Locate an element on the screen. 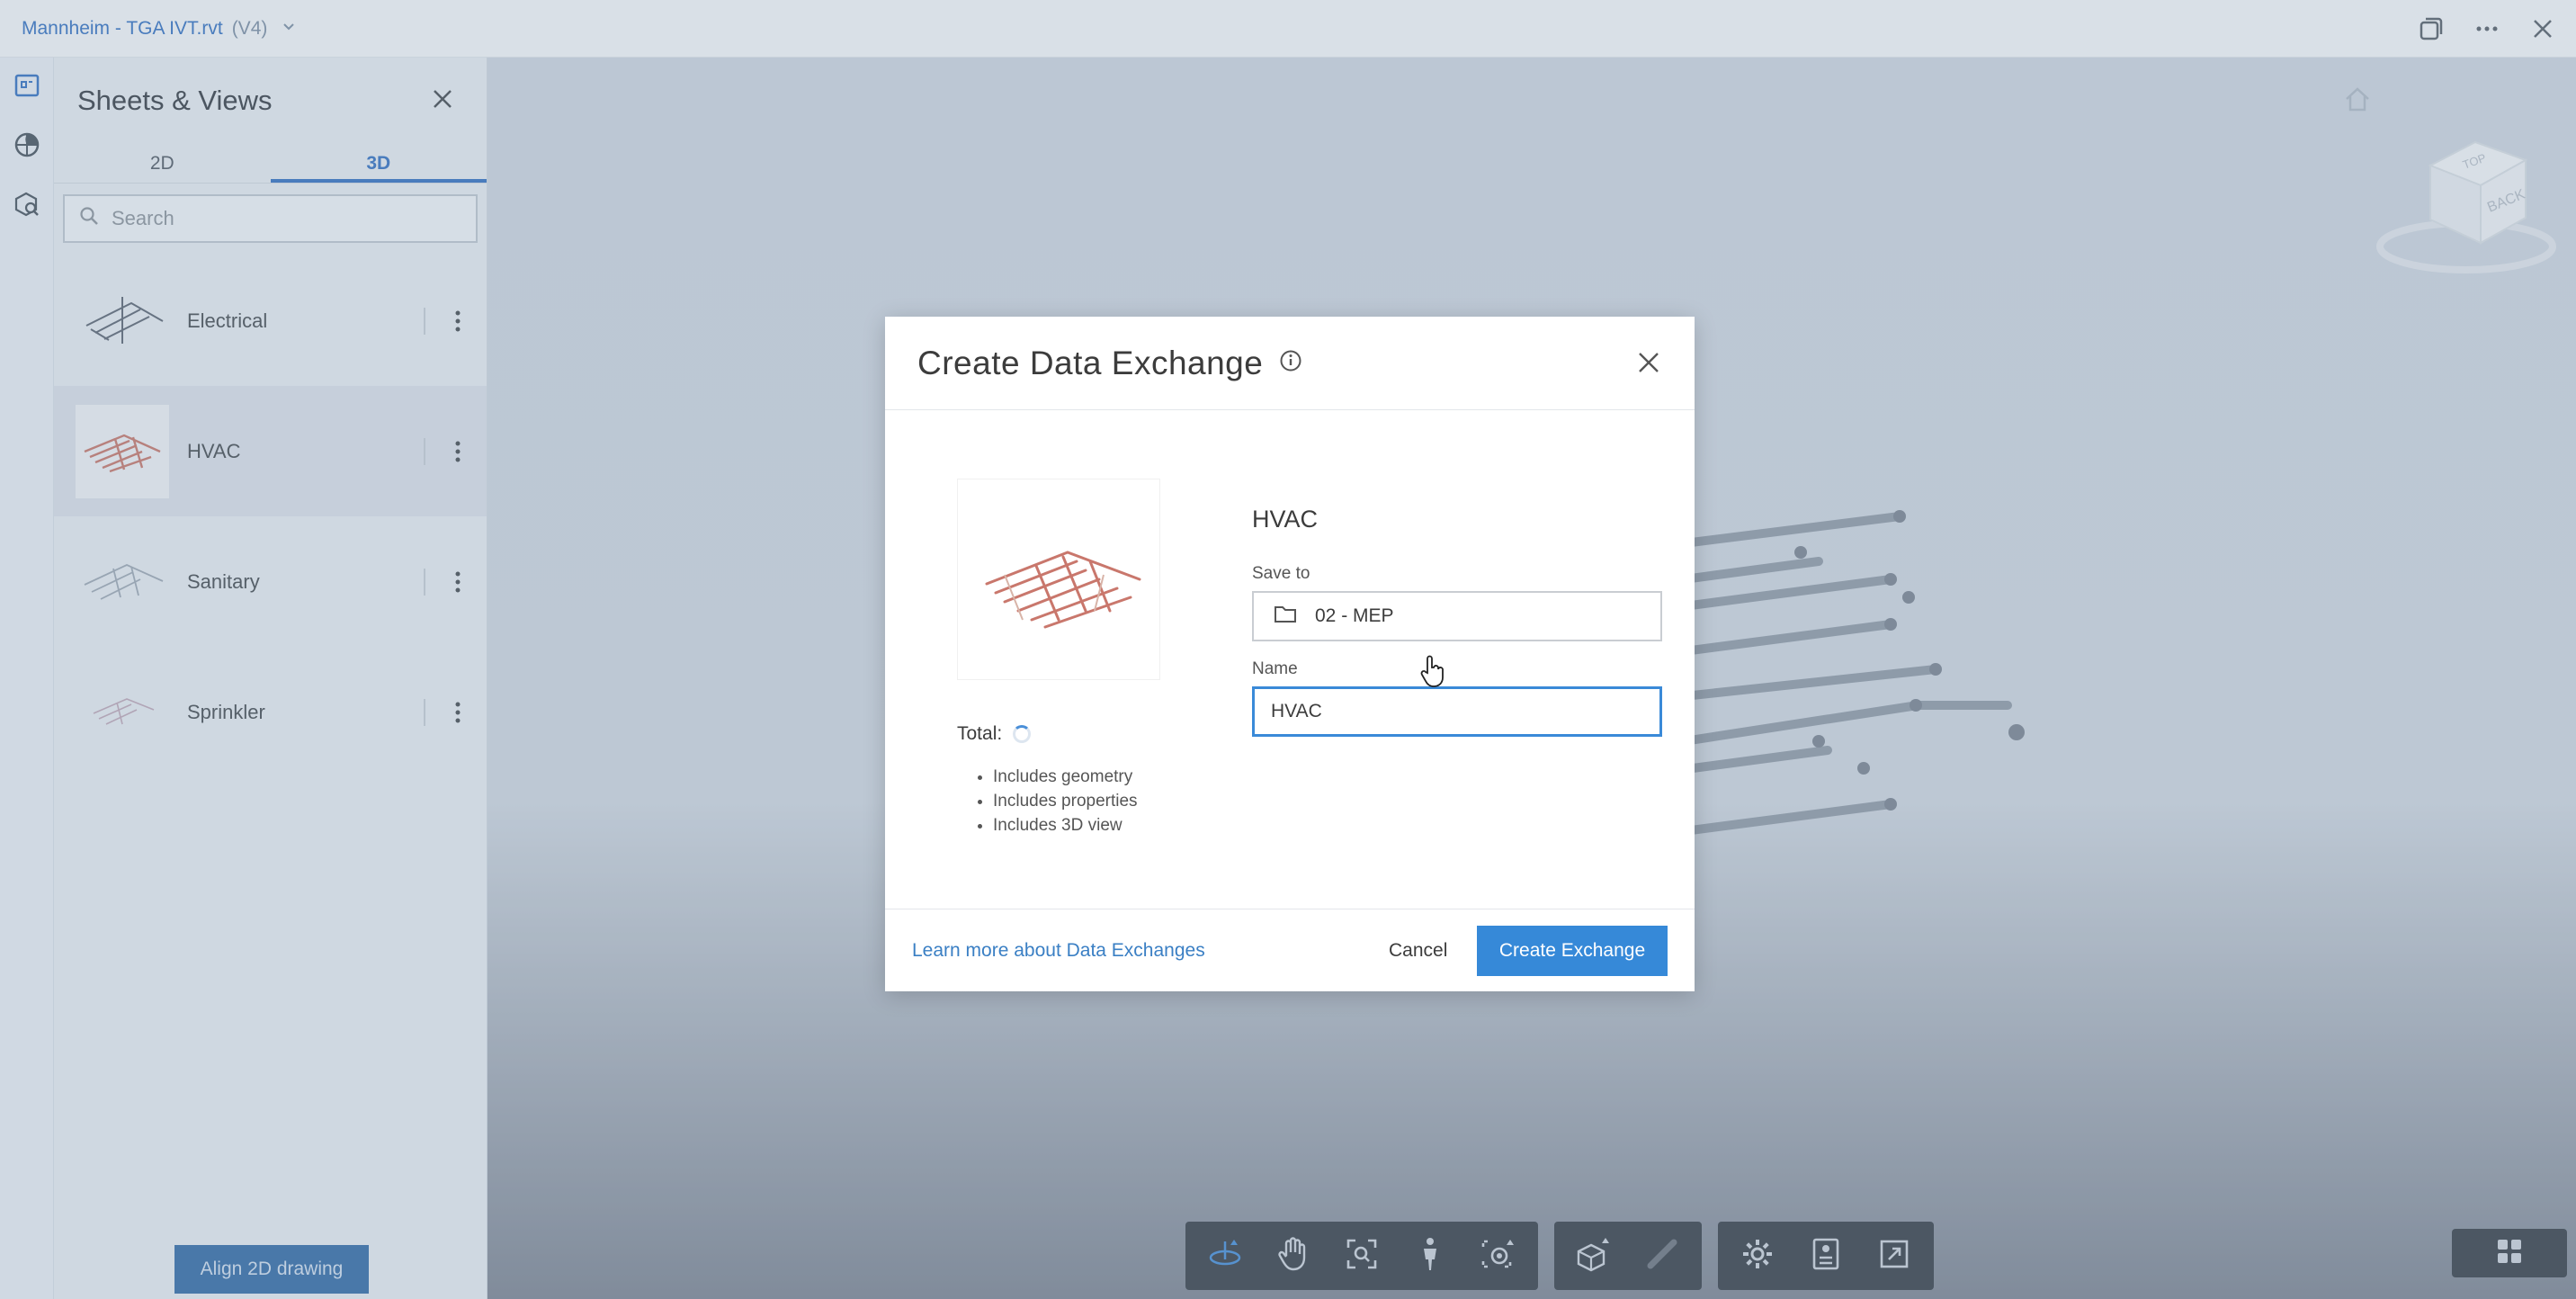  cancel-button: Cancel is located at coordinates (1418, 951).